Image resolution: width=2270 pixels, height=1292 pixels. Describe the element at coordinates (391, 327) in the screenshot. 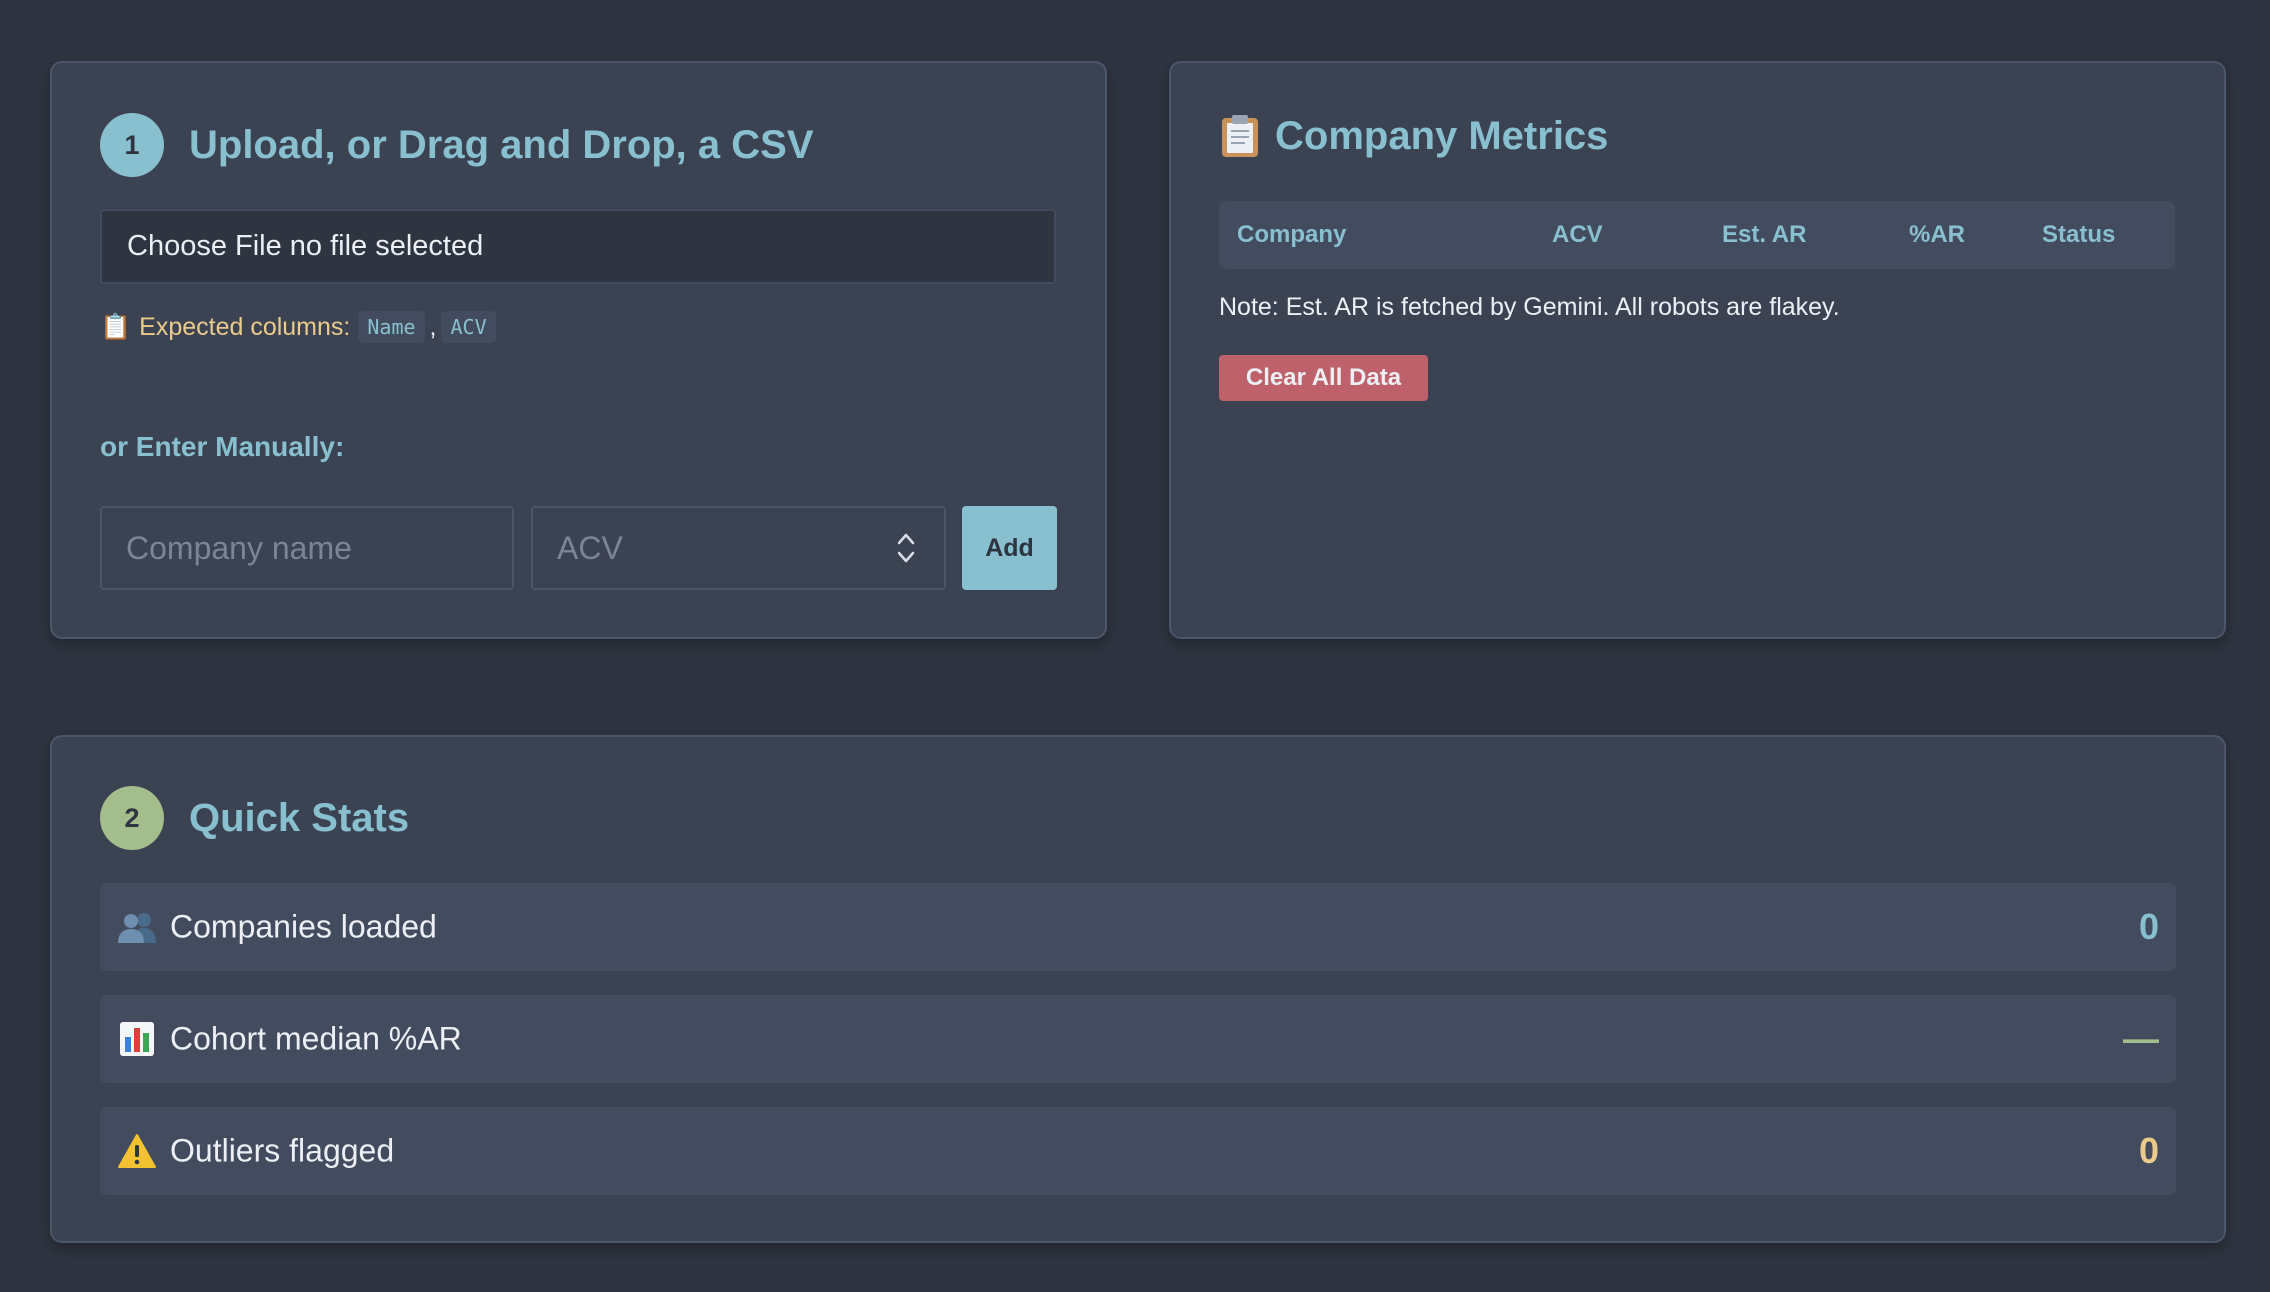

I see `column-chip-name: Name` at that location.